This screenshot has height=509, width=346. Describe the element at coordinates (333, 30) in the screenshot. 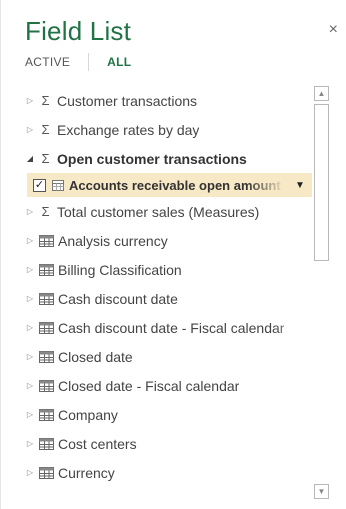

I see `close-icon: ×` at that location.